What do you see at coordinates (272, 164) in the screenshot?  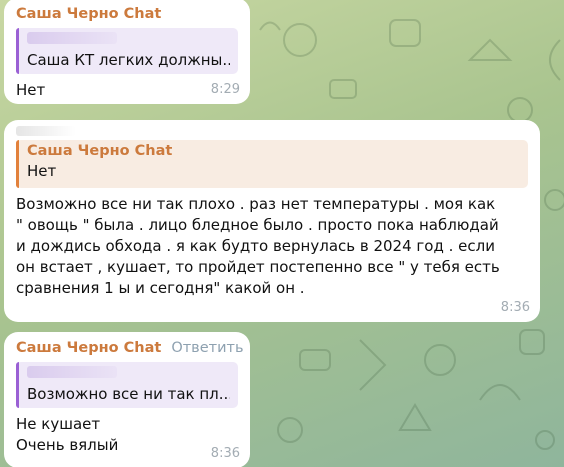 I see `reply-quote: Саша Черно Chat Нет` at bounding box center [272, 164].